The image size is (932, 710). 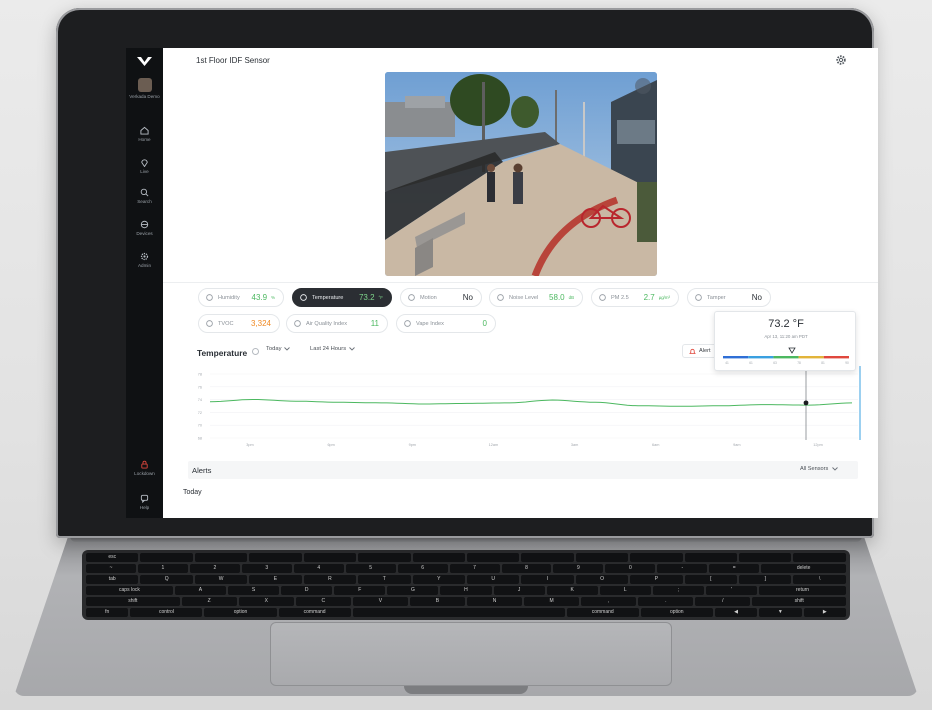 I want to click on sidebar-item-org: Verkada Demo, so click(x=144, y=88).